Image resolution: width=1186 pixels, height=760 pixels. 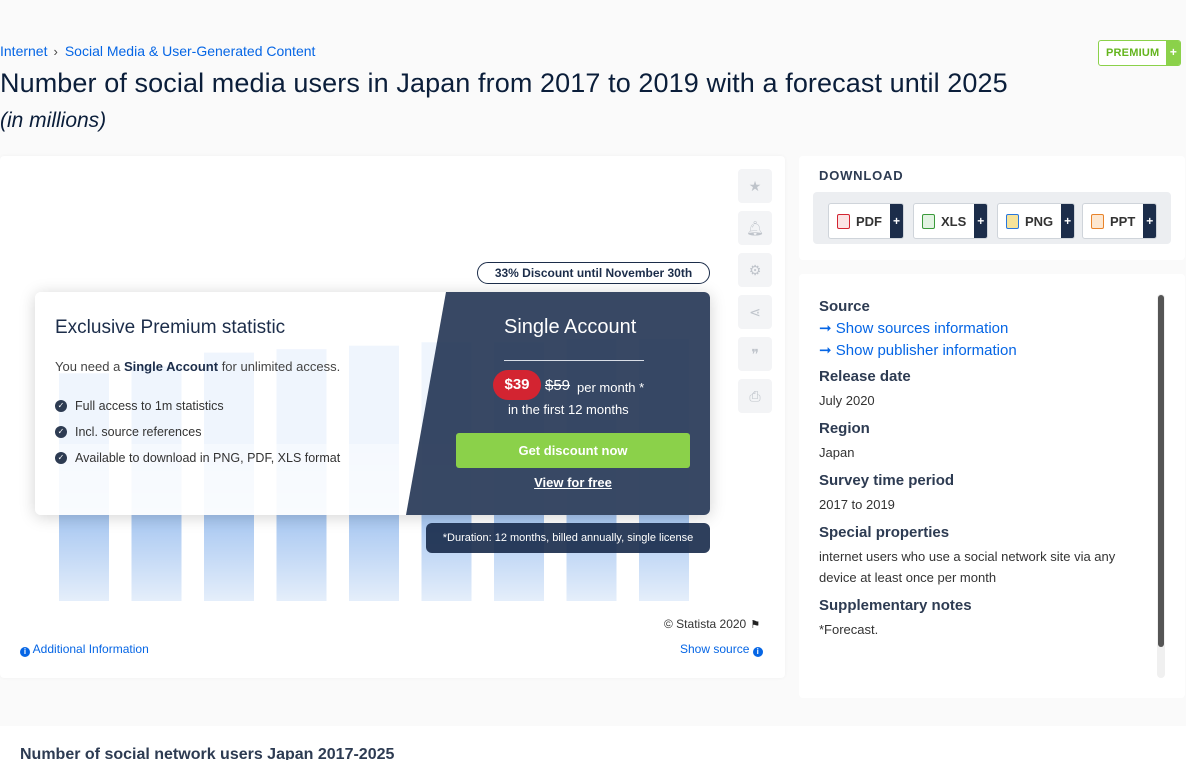 What do you see at coordinates (1123, 221) in the screenshot?
I see `ppt-text: PPT` at bounding box center [1123, 221].